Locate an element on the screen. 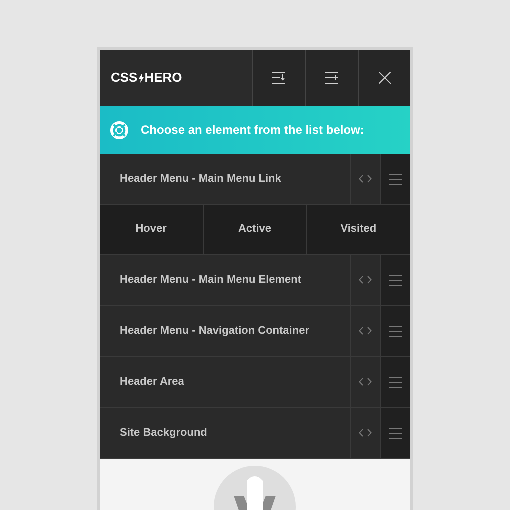 Image resolution: width=510 pixels, height=510 pixels. instruction-text: Choose an element from the list below: is located at coordinates (252, 130).